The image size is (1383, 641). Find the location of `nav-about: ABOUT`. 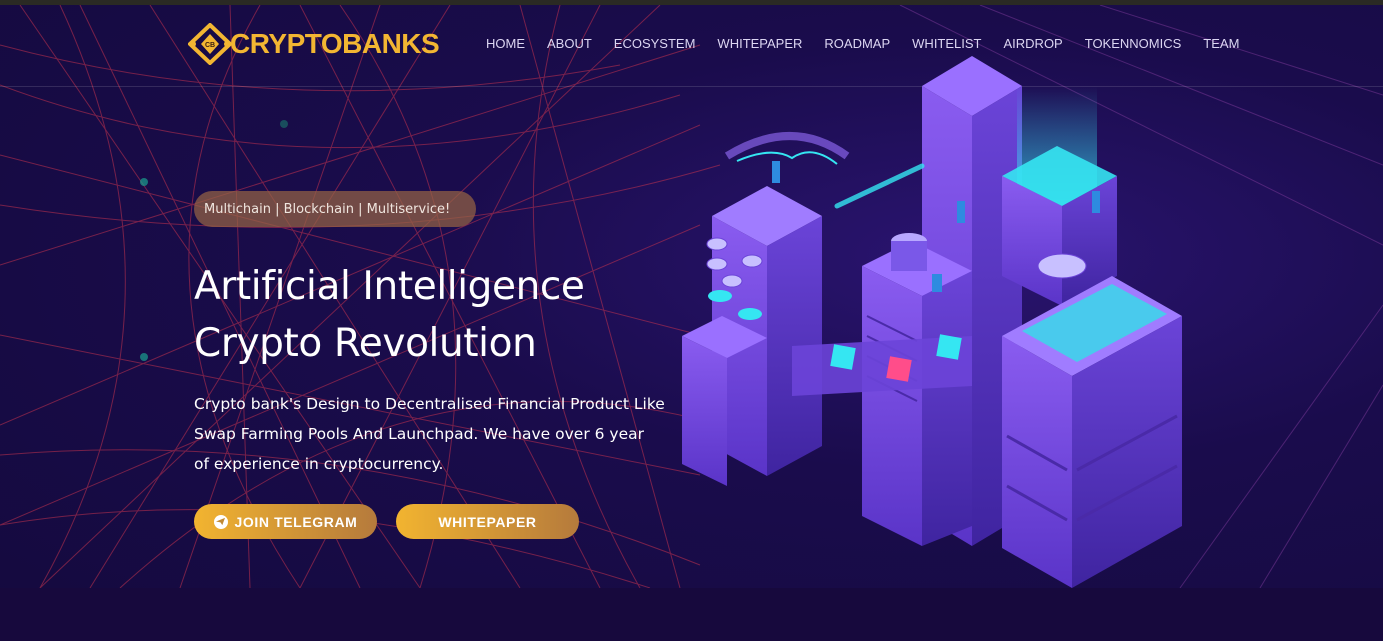

nav-about: ABOUT is located at coordinates (569, 43).